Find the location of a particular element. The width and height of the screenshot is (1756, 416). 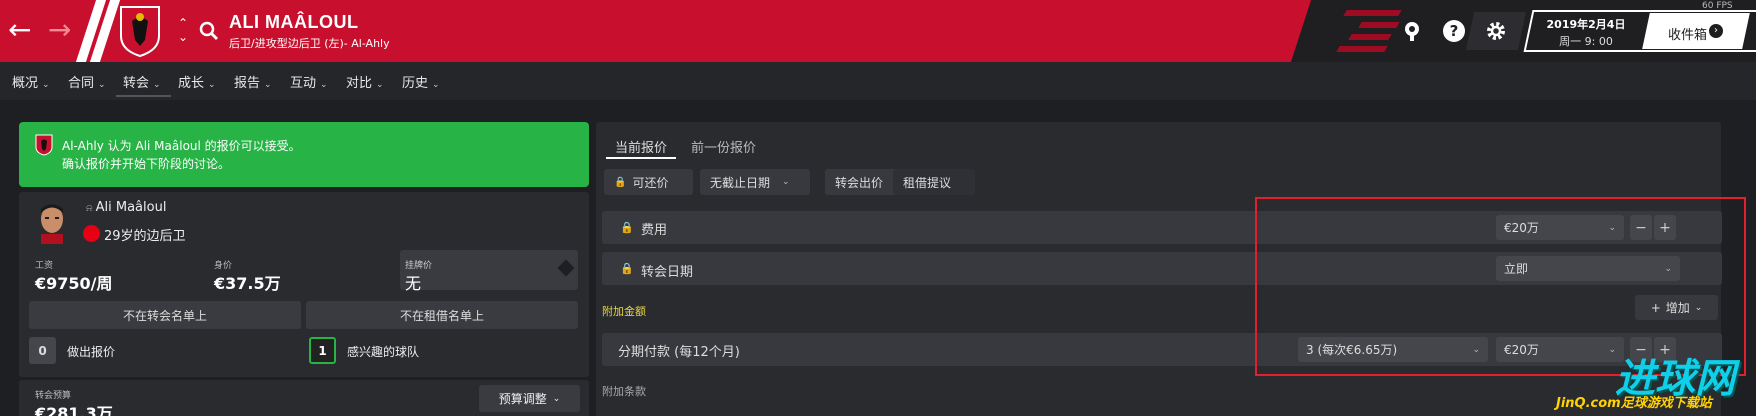

tab-label: 成长 is located at coordinates (191, 83).